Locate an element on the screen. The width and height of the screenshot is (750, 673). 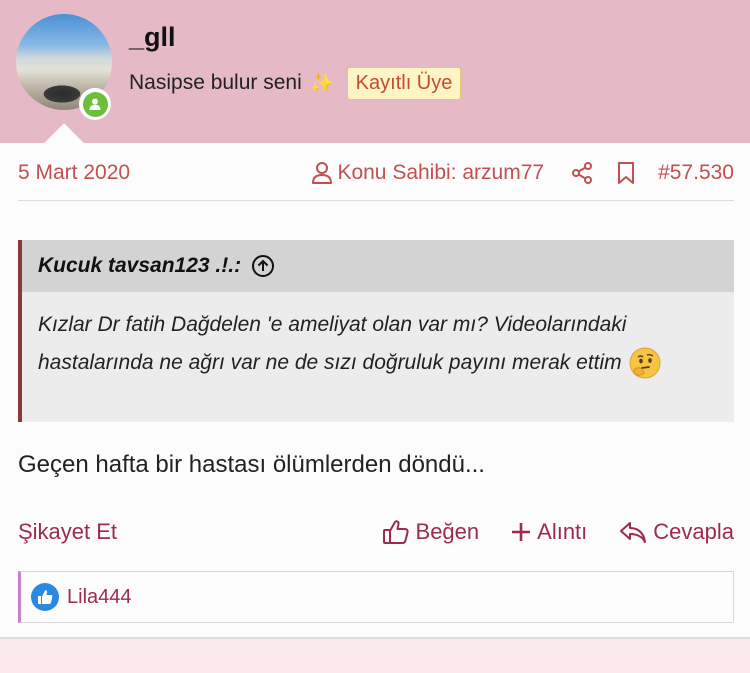
reply-button: Cevapla is located at coordinates (676, 532).